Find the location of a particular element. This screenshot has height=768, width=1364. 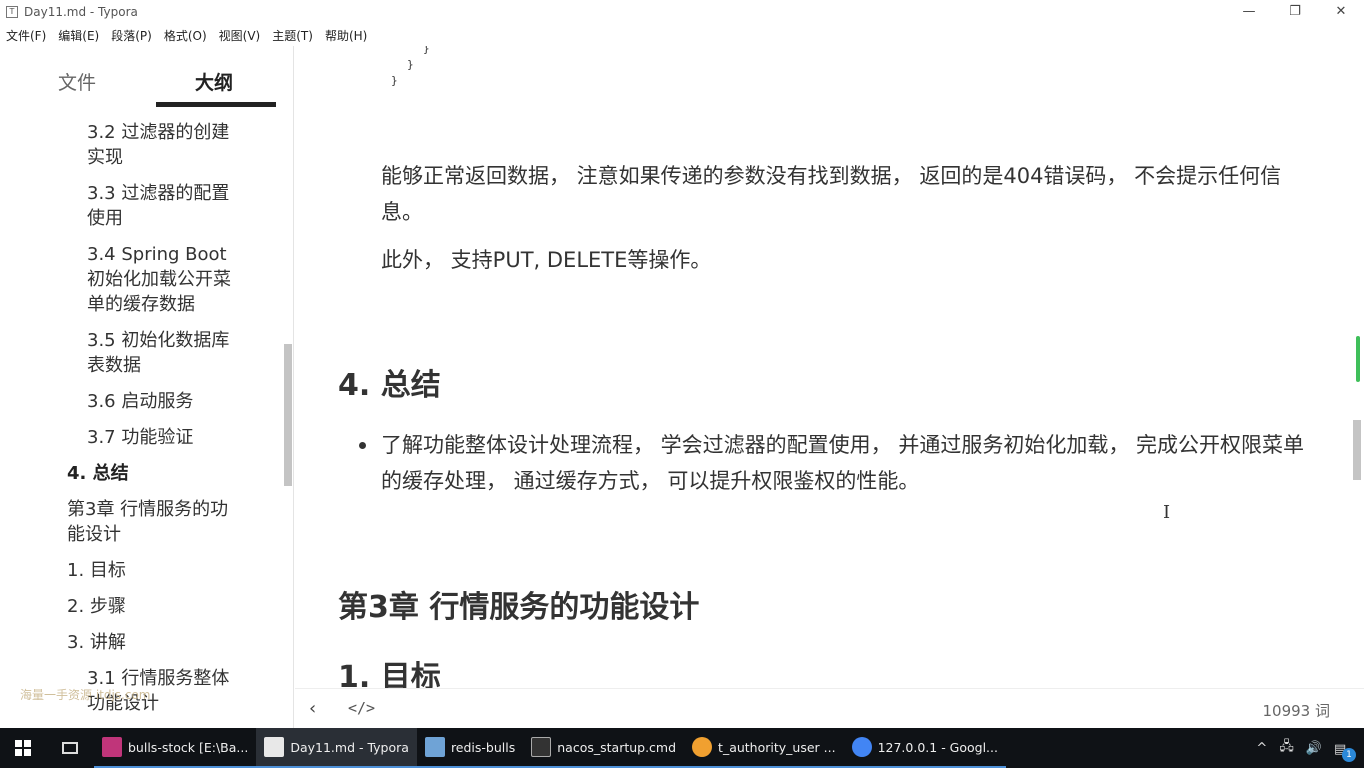

title-bar: T Day11.md - Typora — ❐ ✕ is located at coordinates (682, 12).